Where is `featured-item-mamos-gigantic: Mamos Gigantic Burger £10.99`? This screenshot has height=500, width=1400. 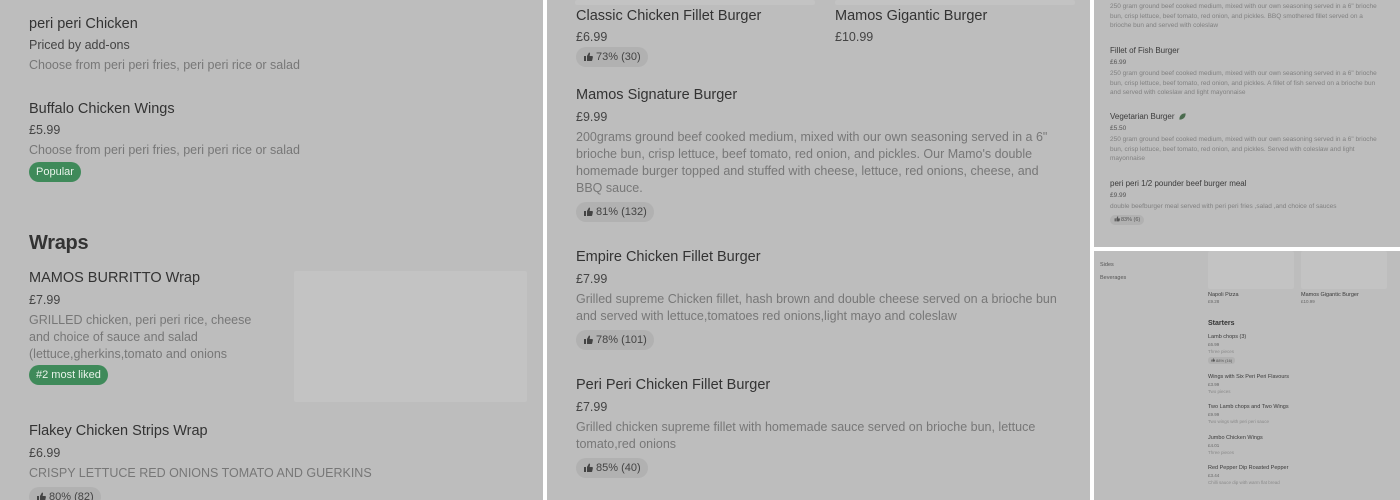
featured-item-mamos-gigantic: Mamos Gigantic Burger £10.99 is located at coordinates (1330, 298).